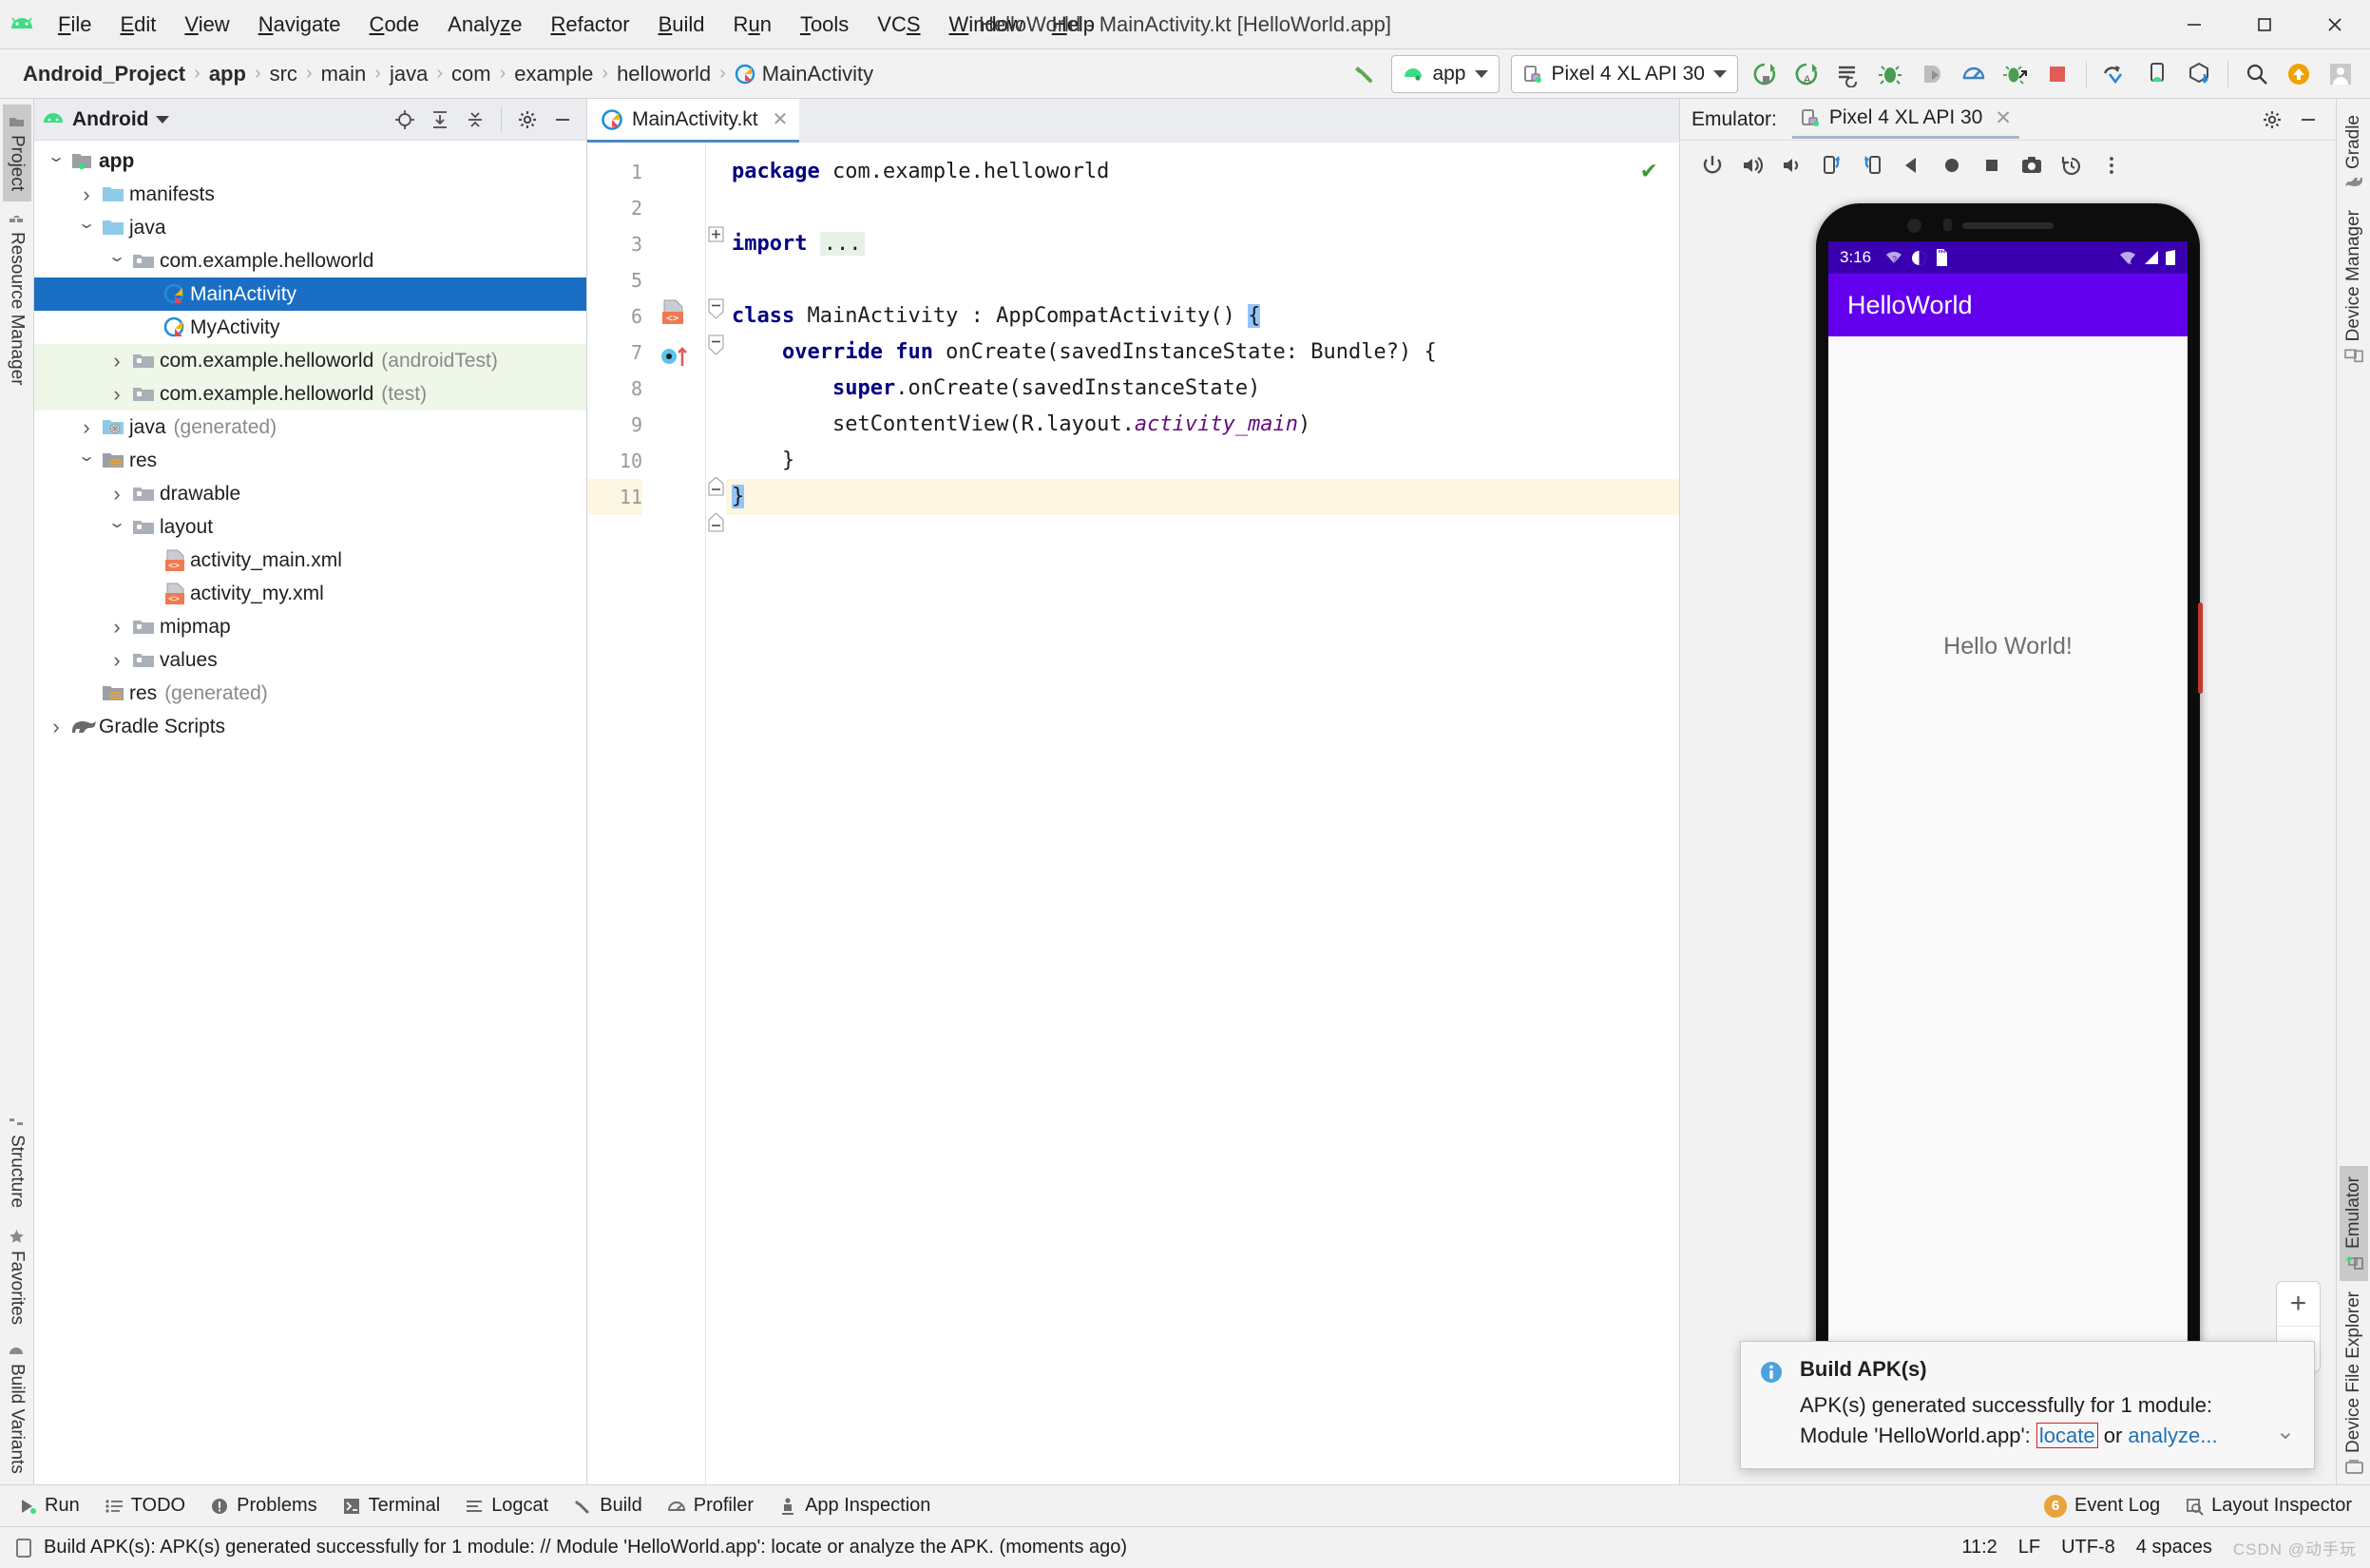 The image size is (2370, 1568). What do you see at coordinates (2088, 1548) in the screenshot?
I see `file-encoding: UTF-8` at bounding box center [2088, 1548].